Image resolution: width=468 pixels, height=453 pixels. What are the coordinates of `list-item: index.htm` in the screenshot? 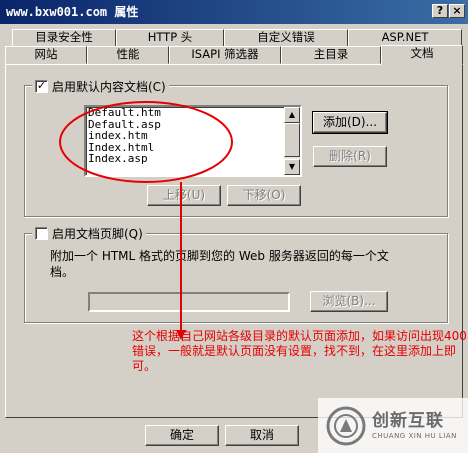 It's located at (193, 136).